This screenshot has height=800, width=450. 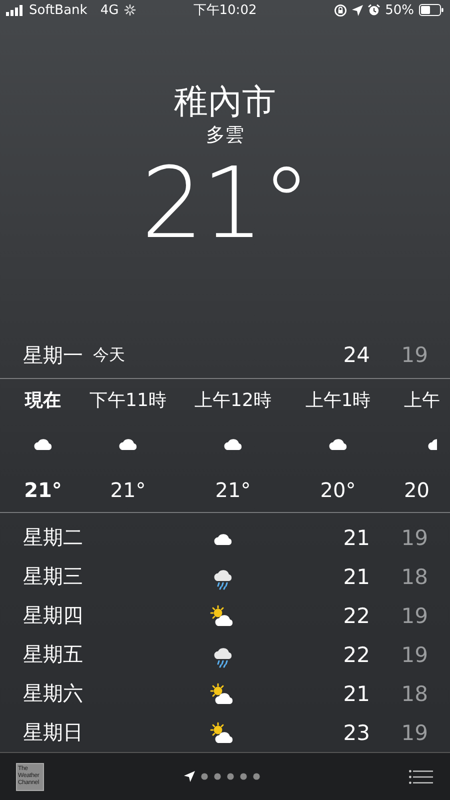 I want to click on current-temperature: 21°, so click(x=225, y=203).